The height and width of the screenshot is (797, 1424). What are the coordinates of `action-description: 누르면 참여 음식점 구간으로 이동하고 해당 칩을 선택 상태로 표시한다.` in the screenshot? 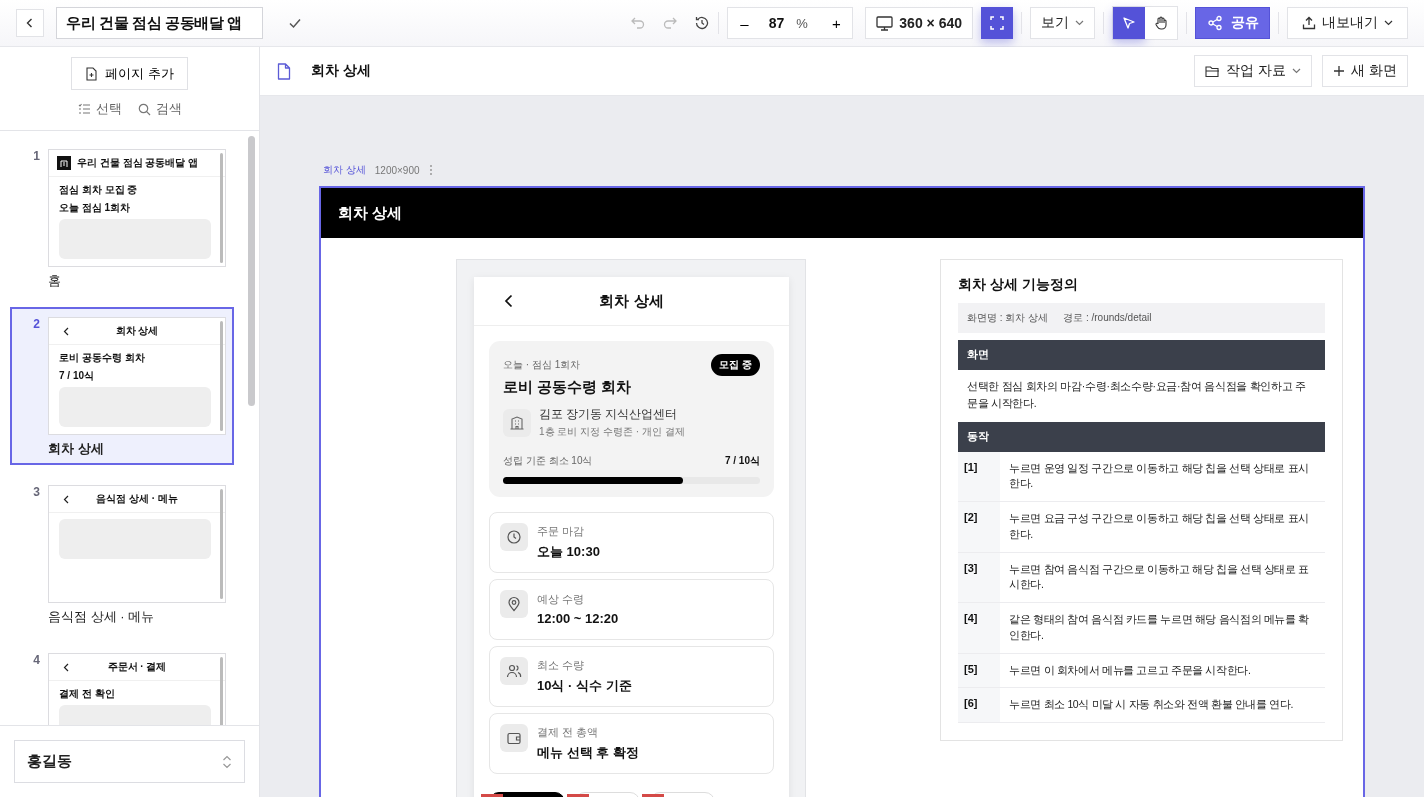 It's located at (1159, 577).